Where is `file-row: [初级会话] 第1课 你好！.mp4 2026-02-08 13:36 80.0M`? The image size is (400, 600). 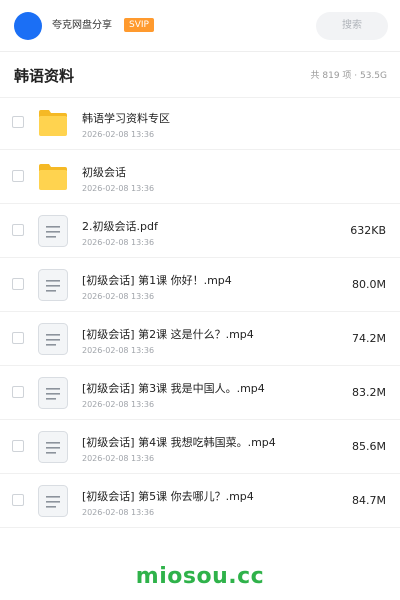
file-row: [初级会话] 第1课 你好！.mp4 2026-02-08 13:36 80.0M is located at coordinates (200, 285).